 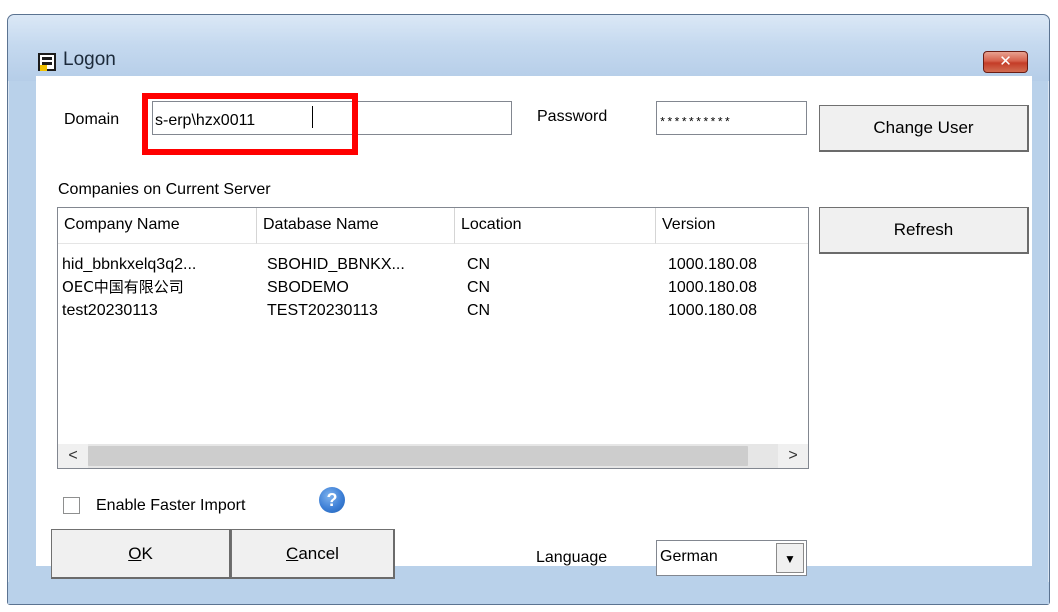 What do you see at coordinates (157, 226) in the screenshot?
I see `column-header-company-name: Company Name` at bounding box center [157, 226].